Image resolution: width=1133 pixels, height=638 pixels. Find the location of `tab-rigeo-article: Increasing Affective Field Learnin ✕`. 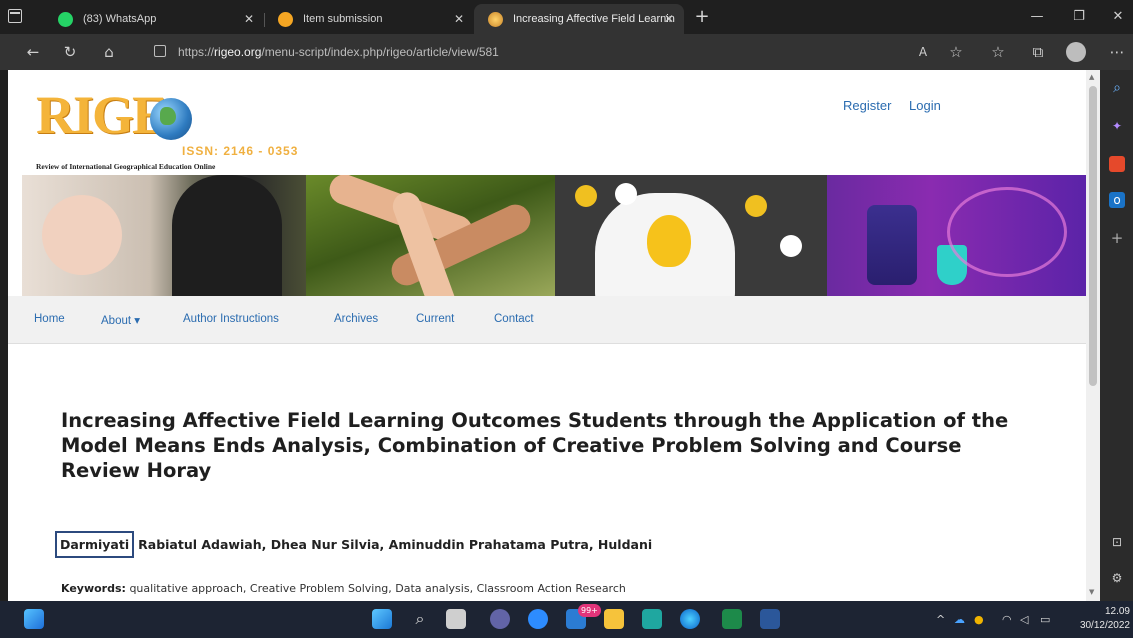

tab-rigeo-article: Increasing Affective Field Learnin ✕ is located at coordinates (579, 19).